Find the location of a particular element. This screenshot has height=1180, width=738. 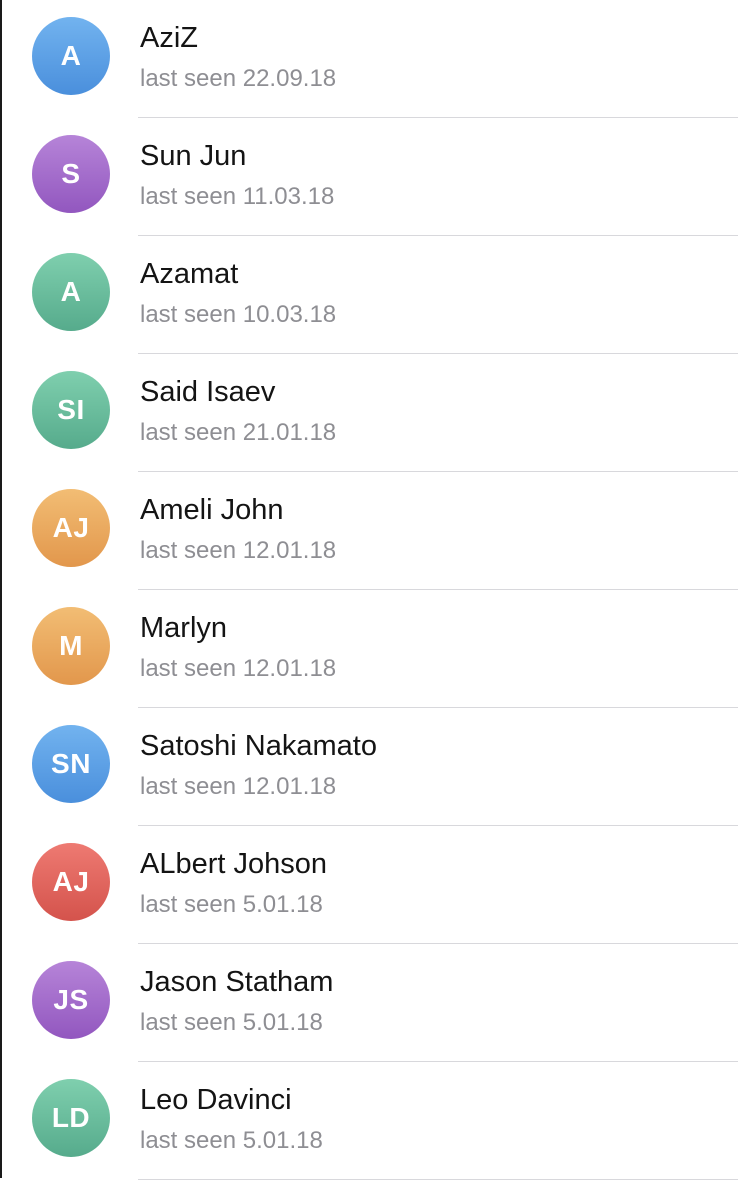

contact-name: Leo Davinci is located at coordinates (216, 1100).